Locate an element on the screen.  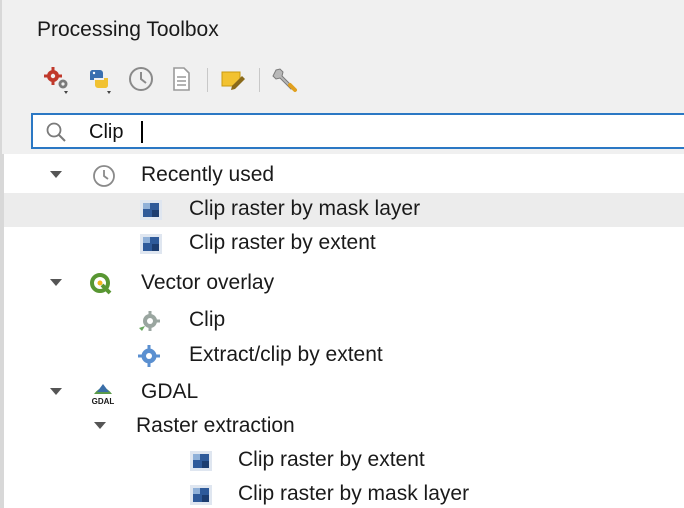
history-button is located at coordinates (141, 79).